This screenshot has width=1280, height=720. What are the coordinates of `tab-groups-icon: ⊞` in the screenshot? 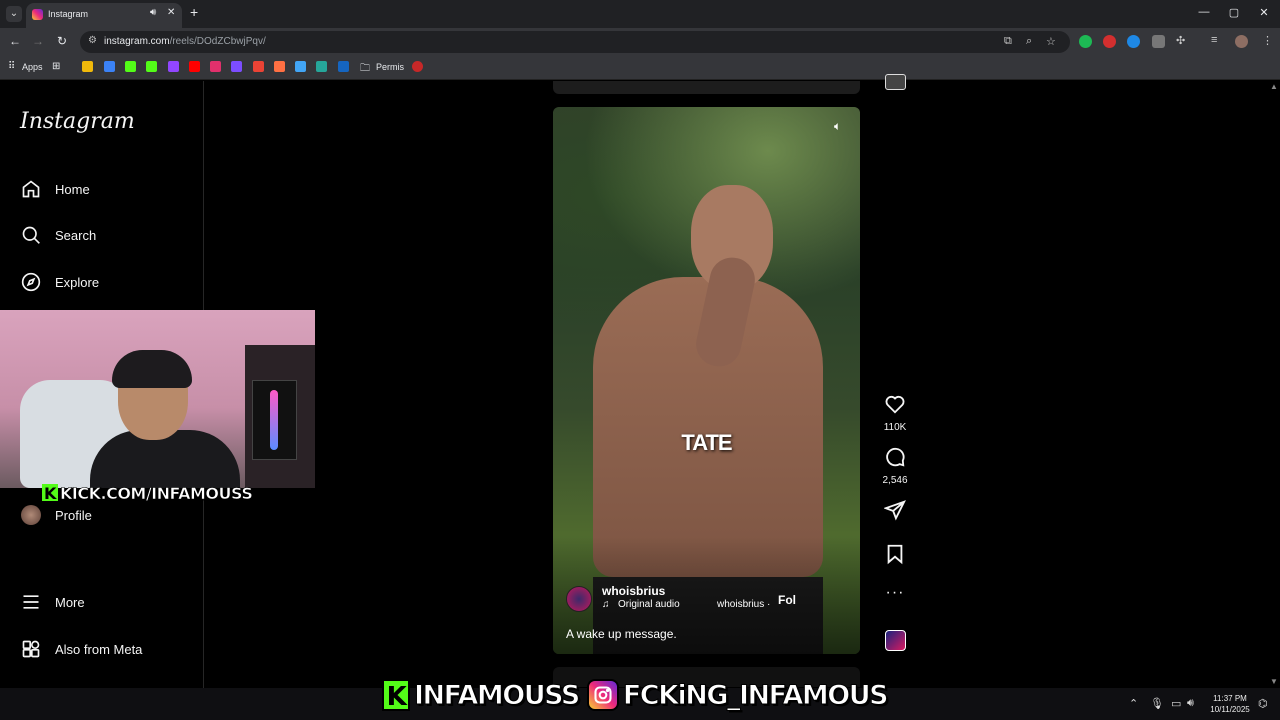 It's located at (56, 66).